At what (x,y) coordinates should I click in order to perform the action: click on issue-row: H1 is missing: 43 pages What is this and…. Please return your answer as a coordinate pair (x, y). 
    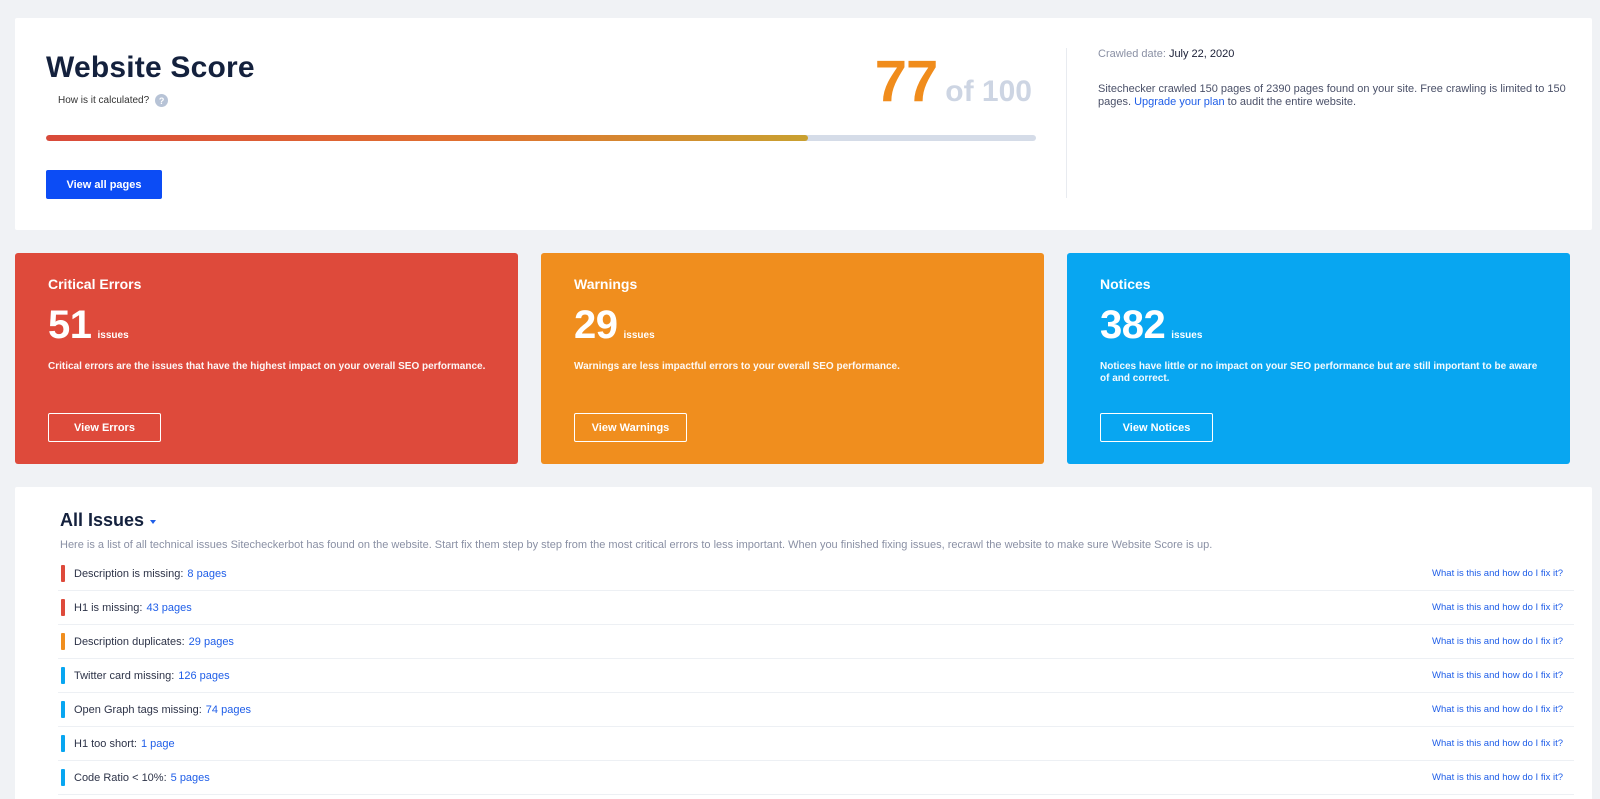
    Looking at the image, I should click on (816, 608).